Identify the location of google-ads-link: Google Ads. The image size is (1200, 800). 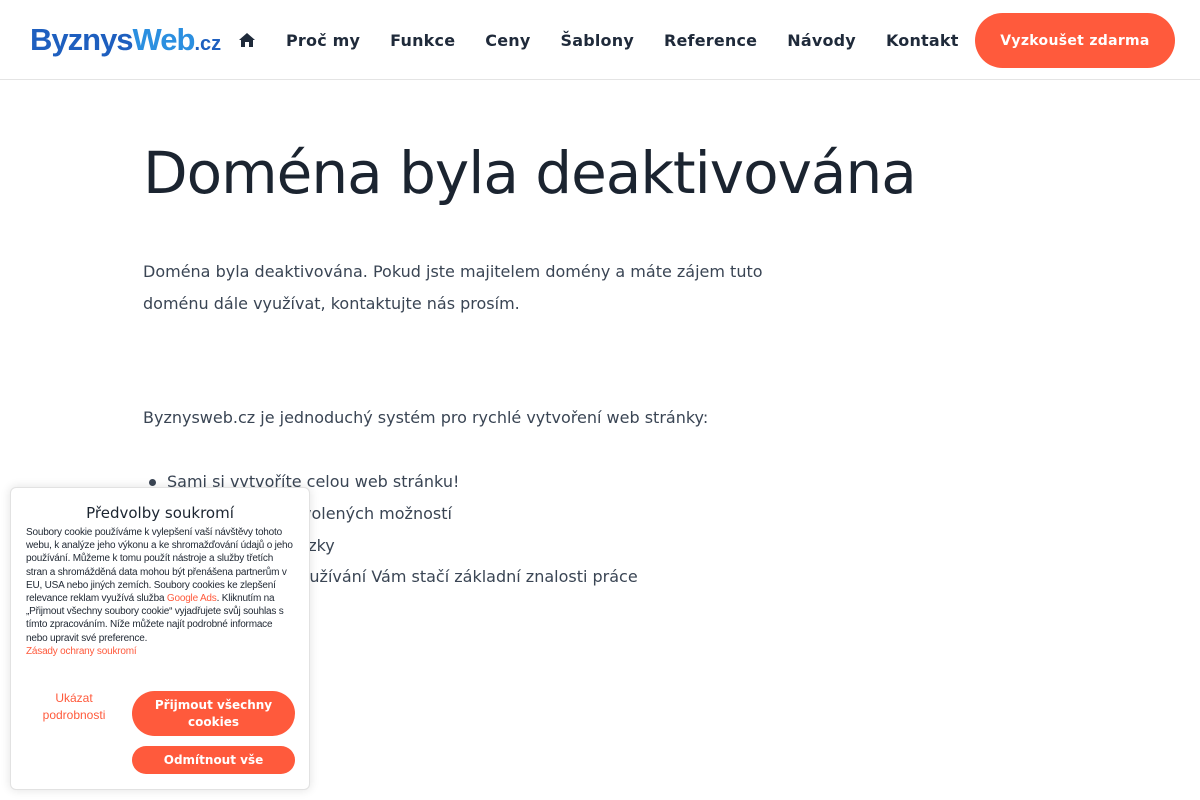
(192, 598).